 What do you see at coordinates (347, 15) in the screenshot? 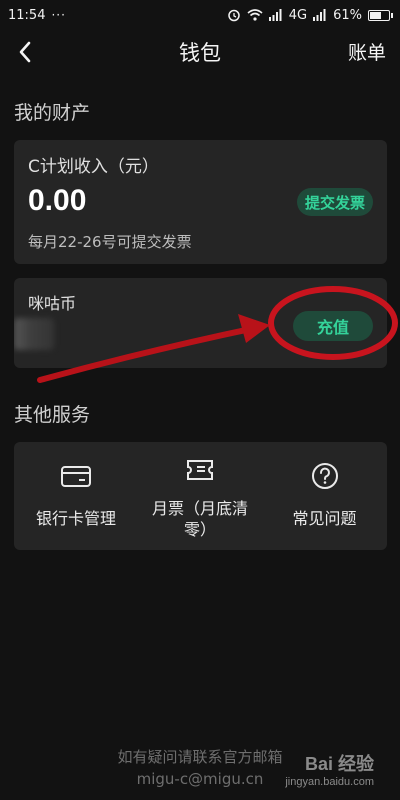
I see `battery-percent: 61%` at bounding box center [347, 15].